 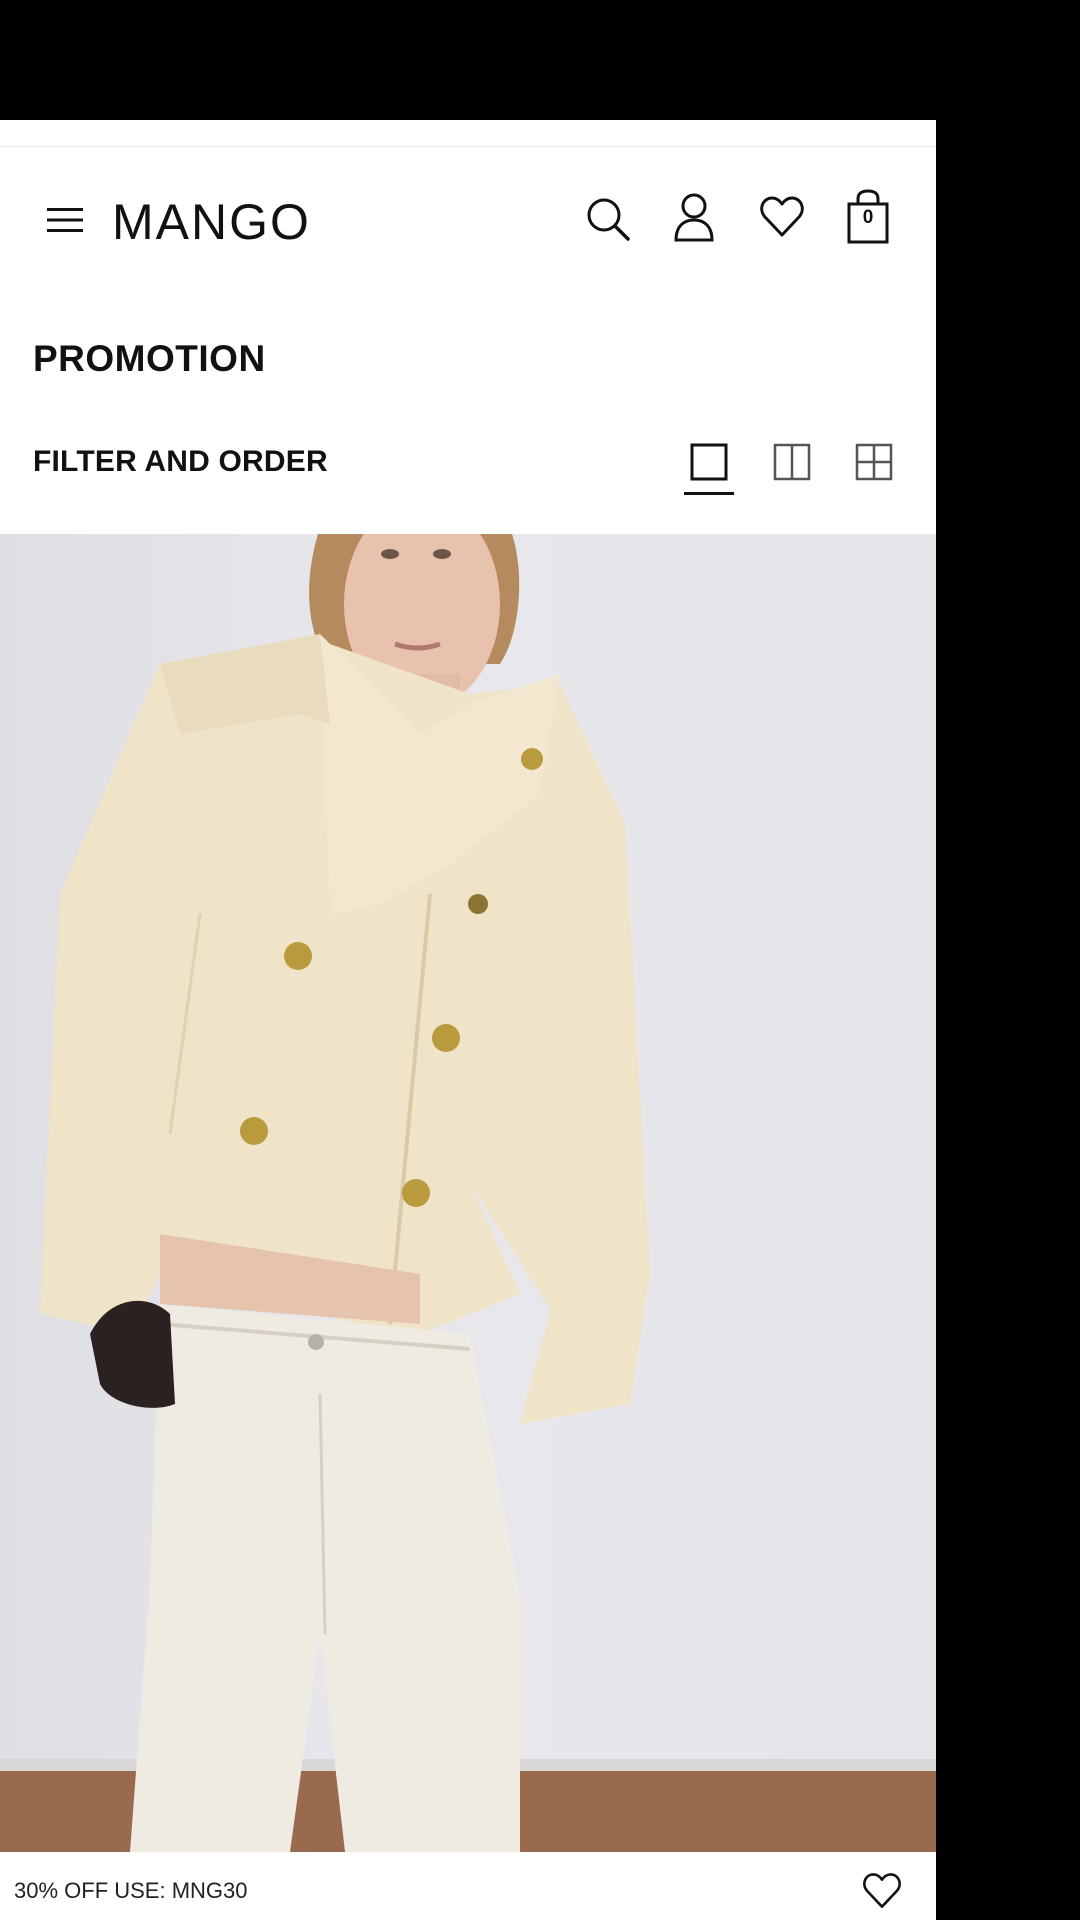 I want to click on view-two-column-button, so click(x=792, y=462).